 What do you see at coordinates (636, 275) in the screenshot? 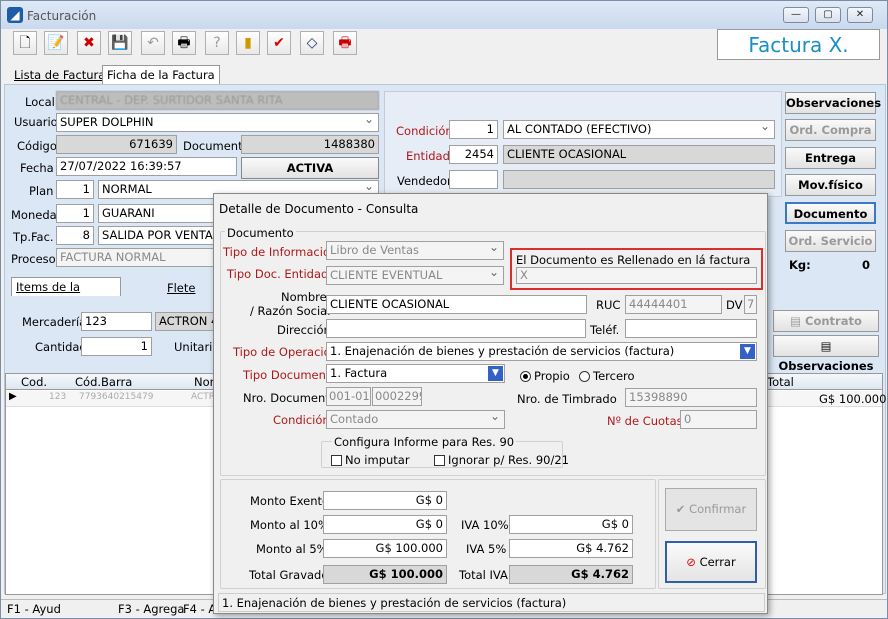
I see `relleno-field: X` at bounding box center [636, 275].